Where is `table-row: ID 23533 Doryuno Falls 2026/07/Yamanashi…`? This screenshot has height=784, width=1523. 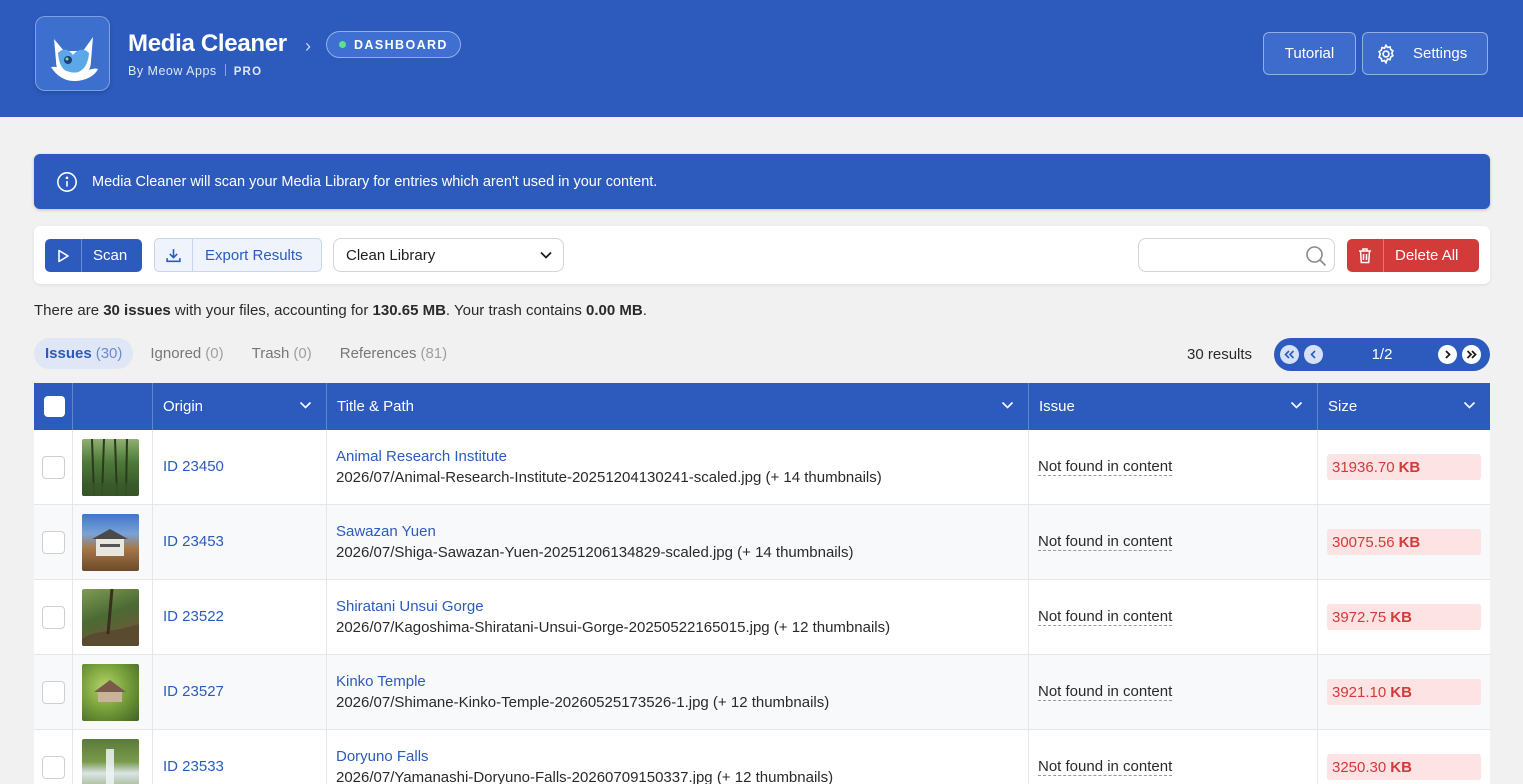
table-row: ID 23533 Doryuno Falls 2026/07/Yamanashi… is located at coordinates (762, 757).